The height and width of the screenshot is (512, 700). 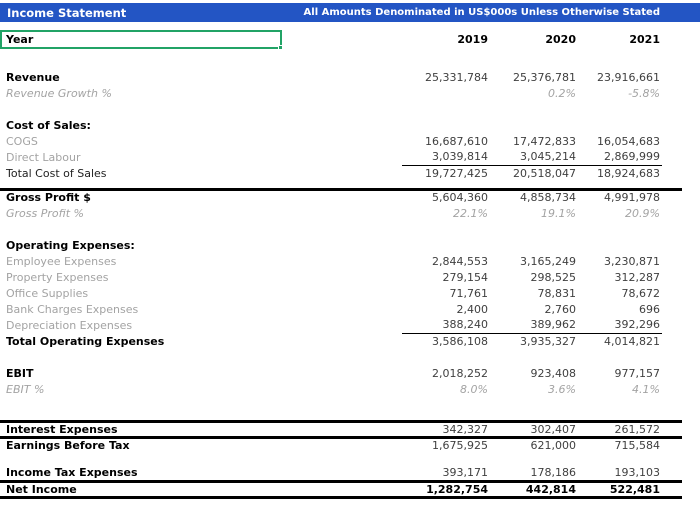 What do you see at coordinates (446, 445) in the screenshot?
I see `cell-value-2019: 1,675,925` at bounding box center [446, 445].